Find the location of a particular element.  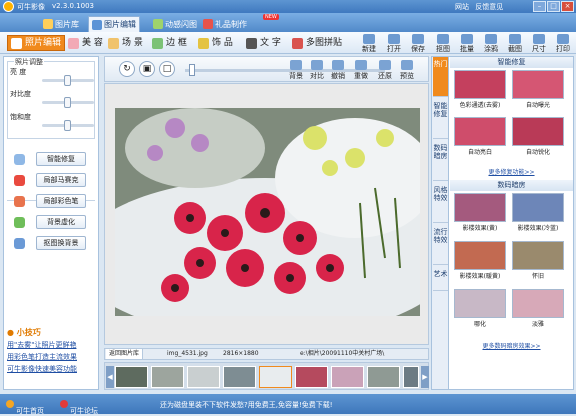

tool-beauty: 美 容 is located at coordinates (85, 43).